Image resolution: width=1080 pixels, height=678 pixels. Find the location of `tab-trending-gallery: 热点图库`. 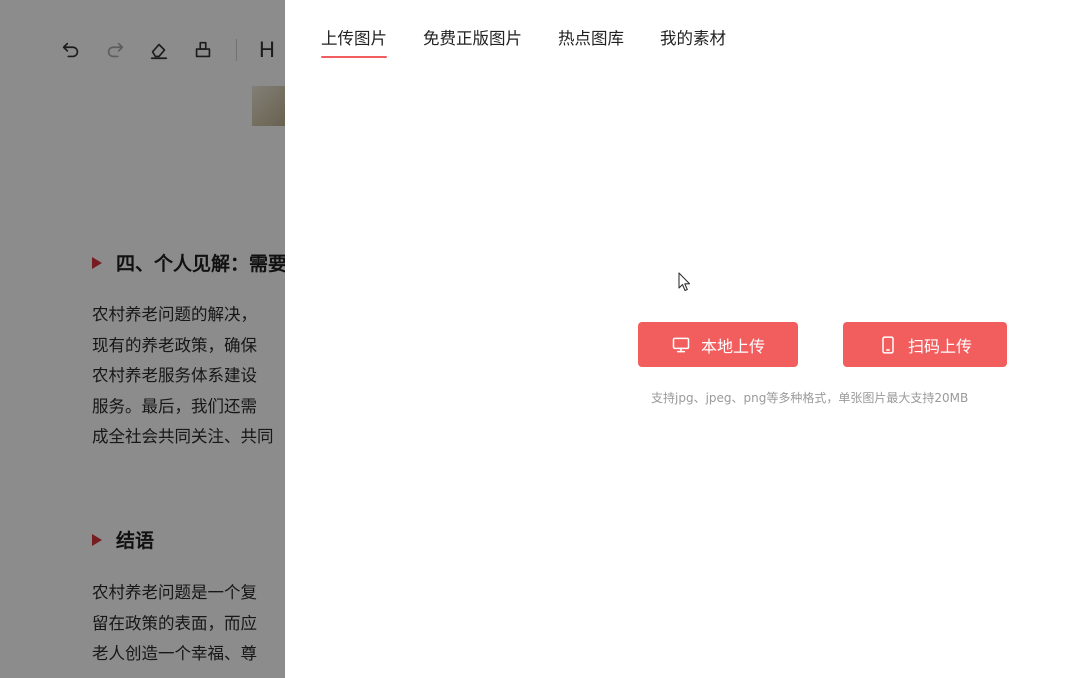

tab-trending-gallery: 热点图库 is located at coordinates (591, 30).